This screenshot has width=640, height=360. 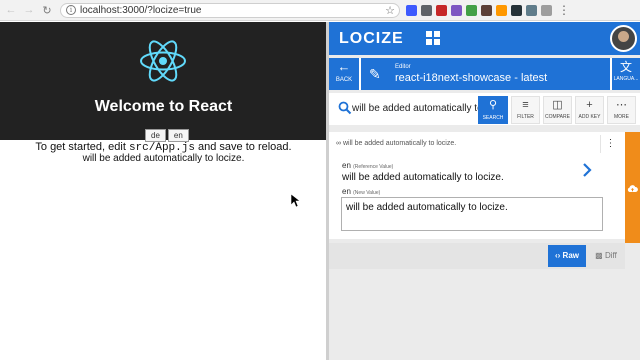 I want to click on diff-label: Diff, so click(x=610, y=255).